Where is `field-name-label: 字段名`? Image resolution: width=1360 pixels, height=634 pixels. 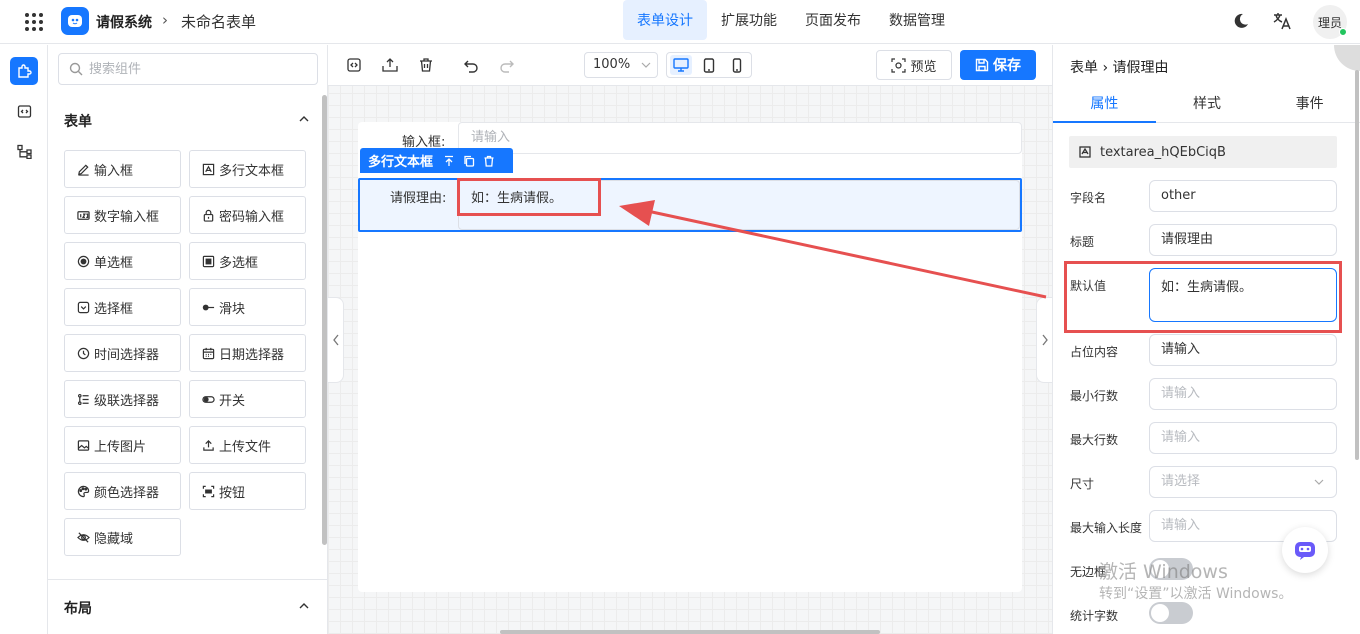 field-name-label: 字段名 is located at coordinates (1088, 198).